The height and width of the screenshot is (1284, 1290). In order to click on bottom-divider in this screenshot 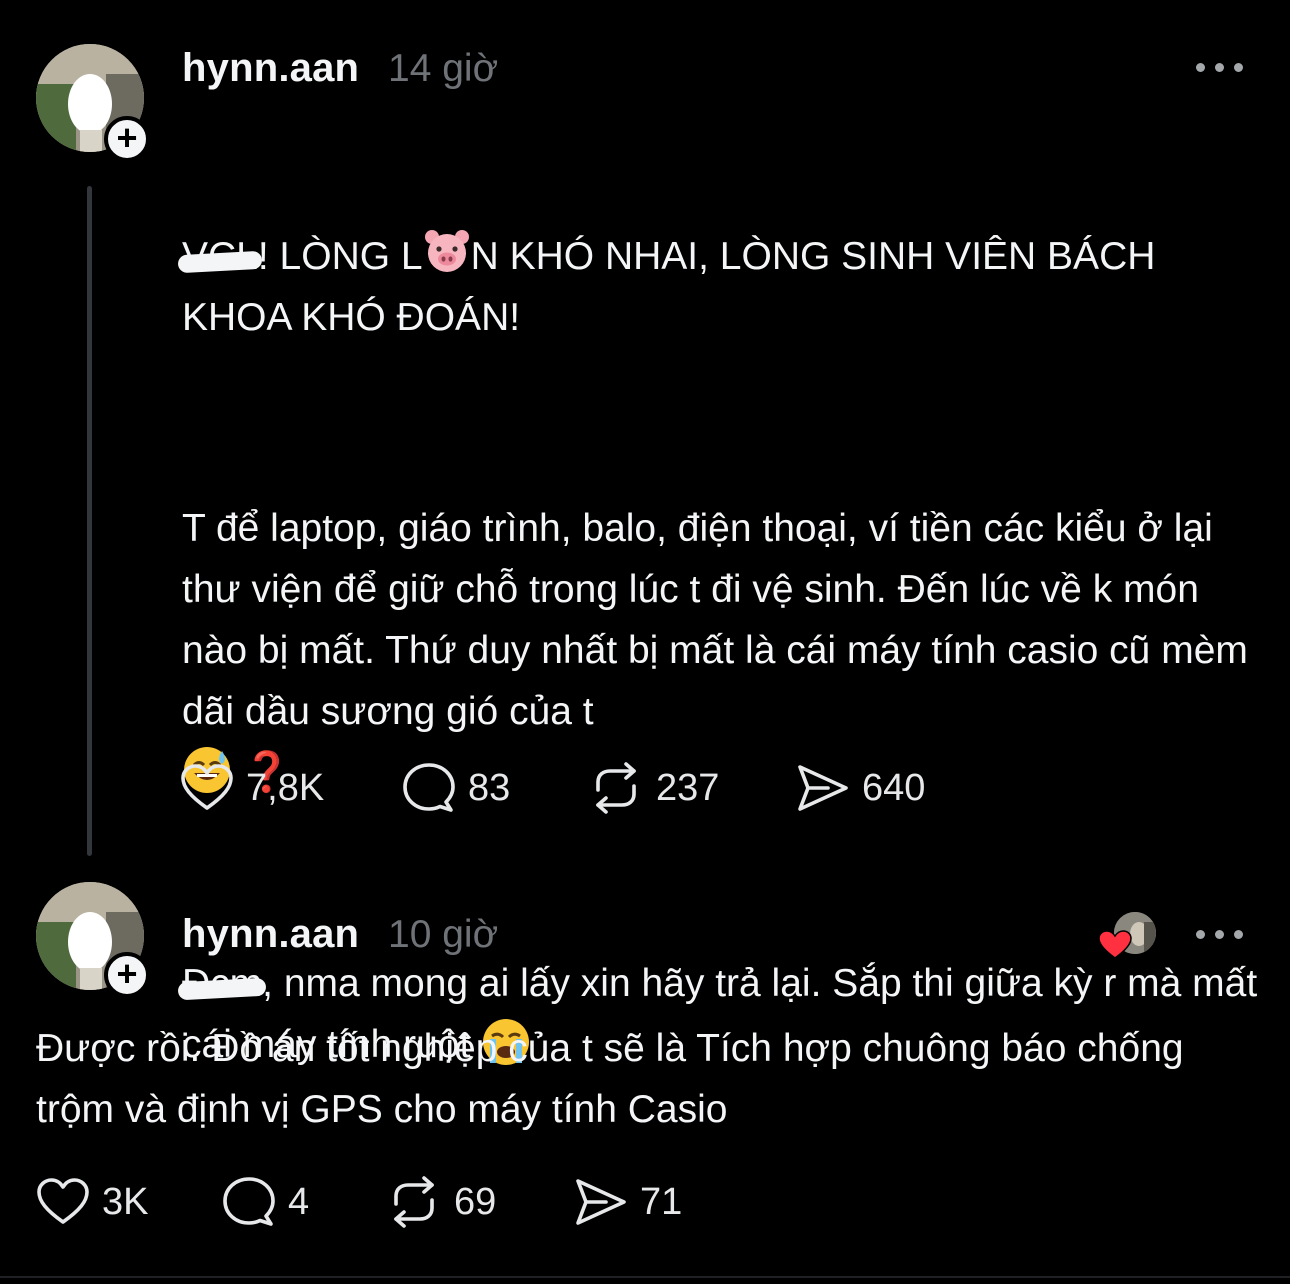, I will do `click(645, 1277)`.